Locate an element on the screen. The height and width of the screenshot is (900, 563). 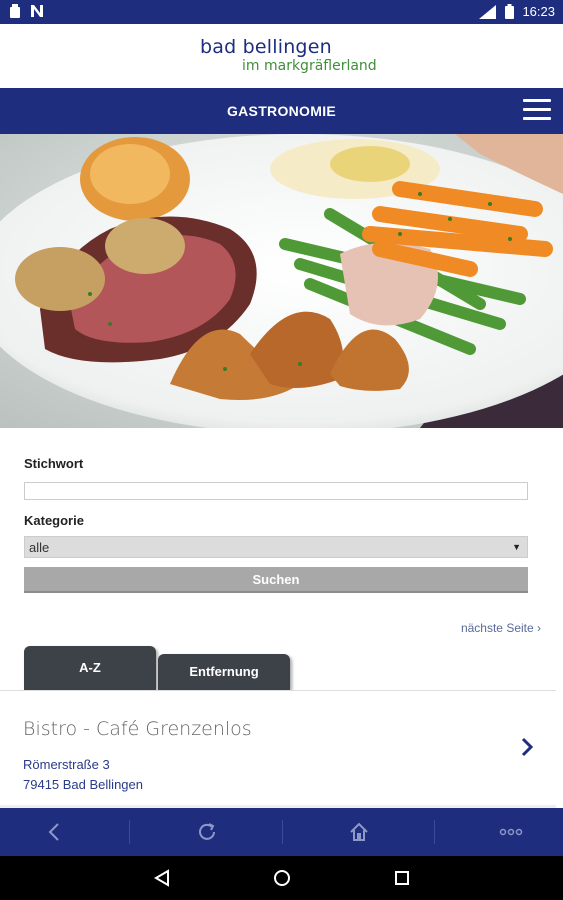
android-recents-icon is located at coordinates (402, 878).